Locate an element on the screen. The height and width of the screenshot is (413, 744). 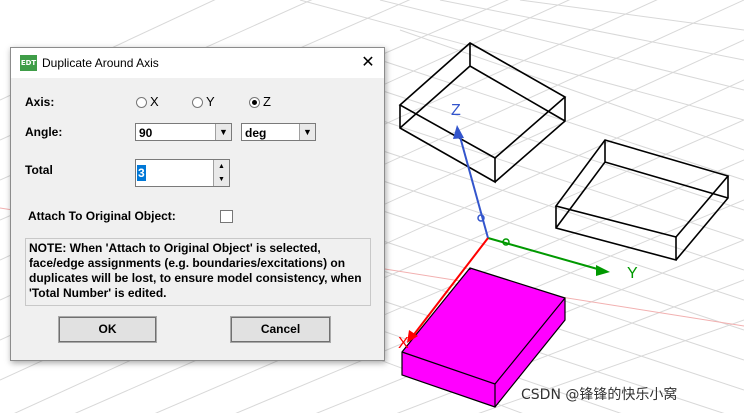
close-icon: ✕ is located at coordinates (368, 63).